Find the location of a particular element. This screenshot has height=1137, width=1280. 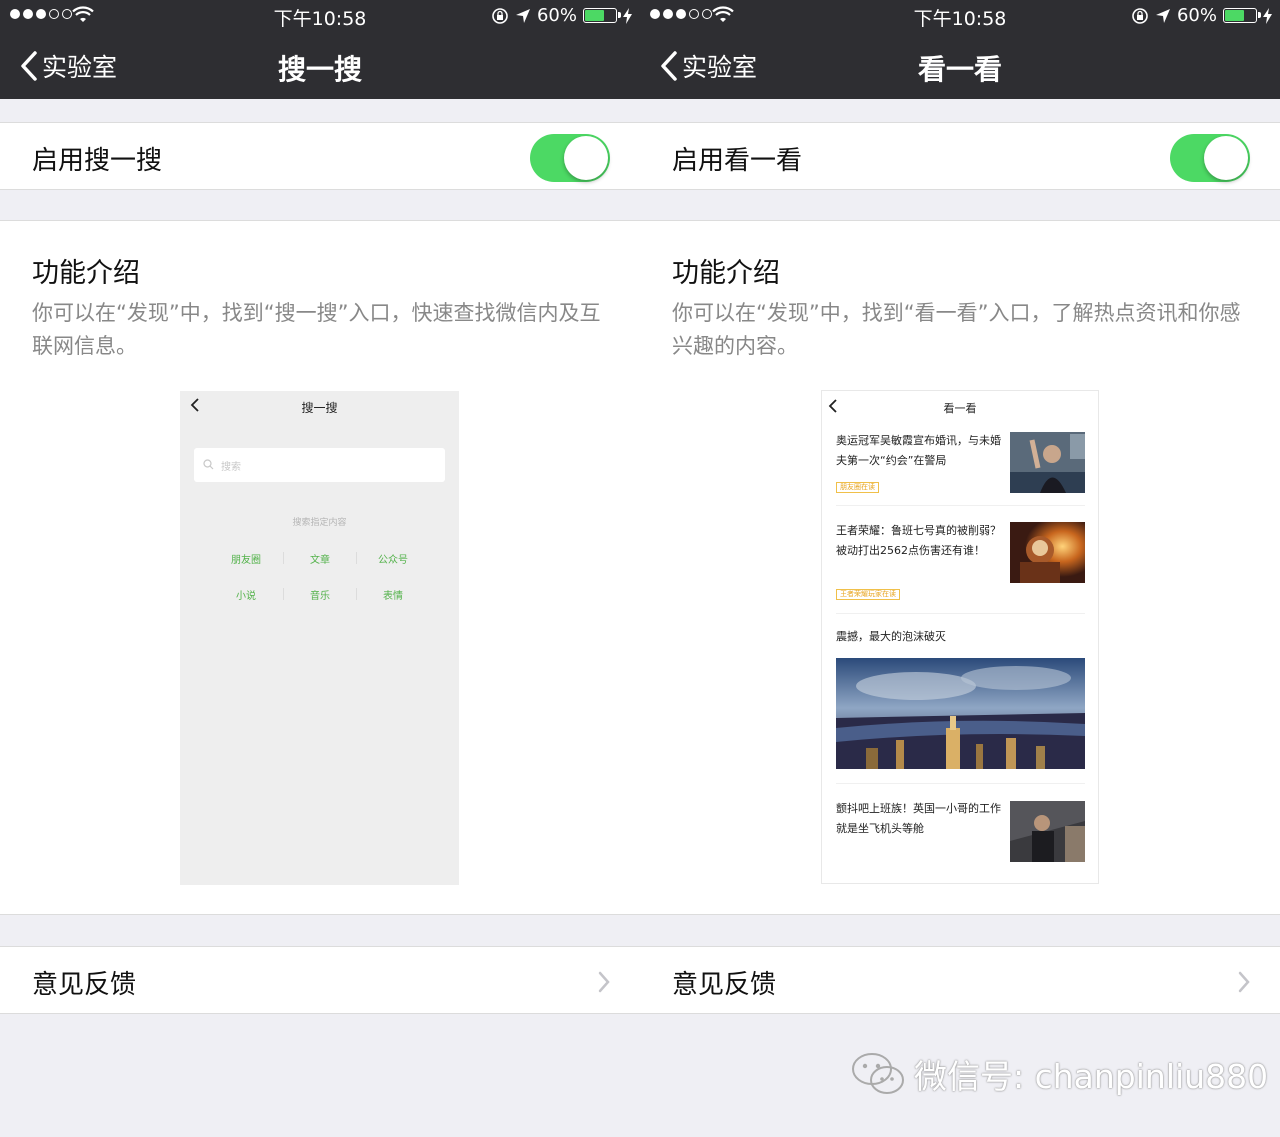

enable-label: 启用看一看 is located at coordinates (737, 161).